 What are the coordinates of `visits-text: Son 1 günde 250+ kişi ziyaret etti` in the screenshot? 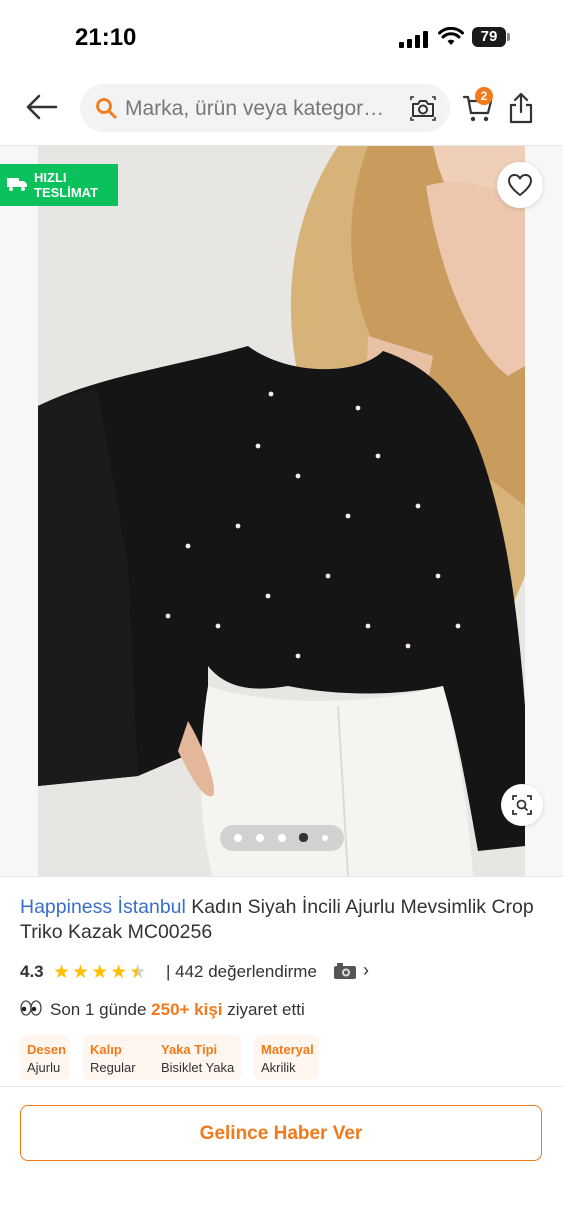 It's located at (177, 1010).